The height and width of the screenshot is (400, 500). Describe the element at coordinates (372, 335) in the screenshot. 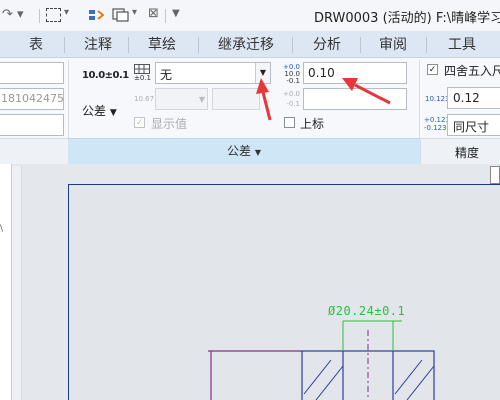

I see `dimension-annotation` at that location.